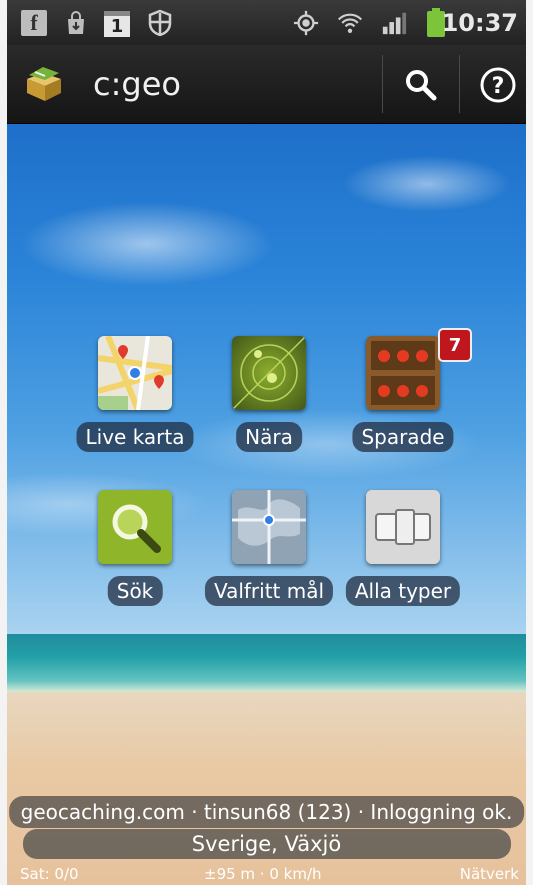 The width and height of the screenshot is (533, 885). Describe the element at coordinates (269, 437) in the screenshot. I see `nearby-label: Nära` at that location.